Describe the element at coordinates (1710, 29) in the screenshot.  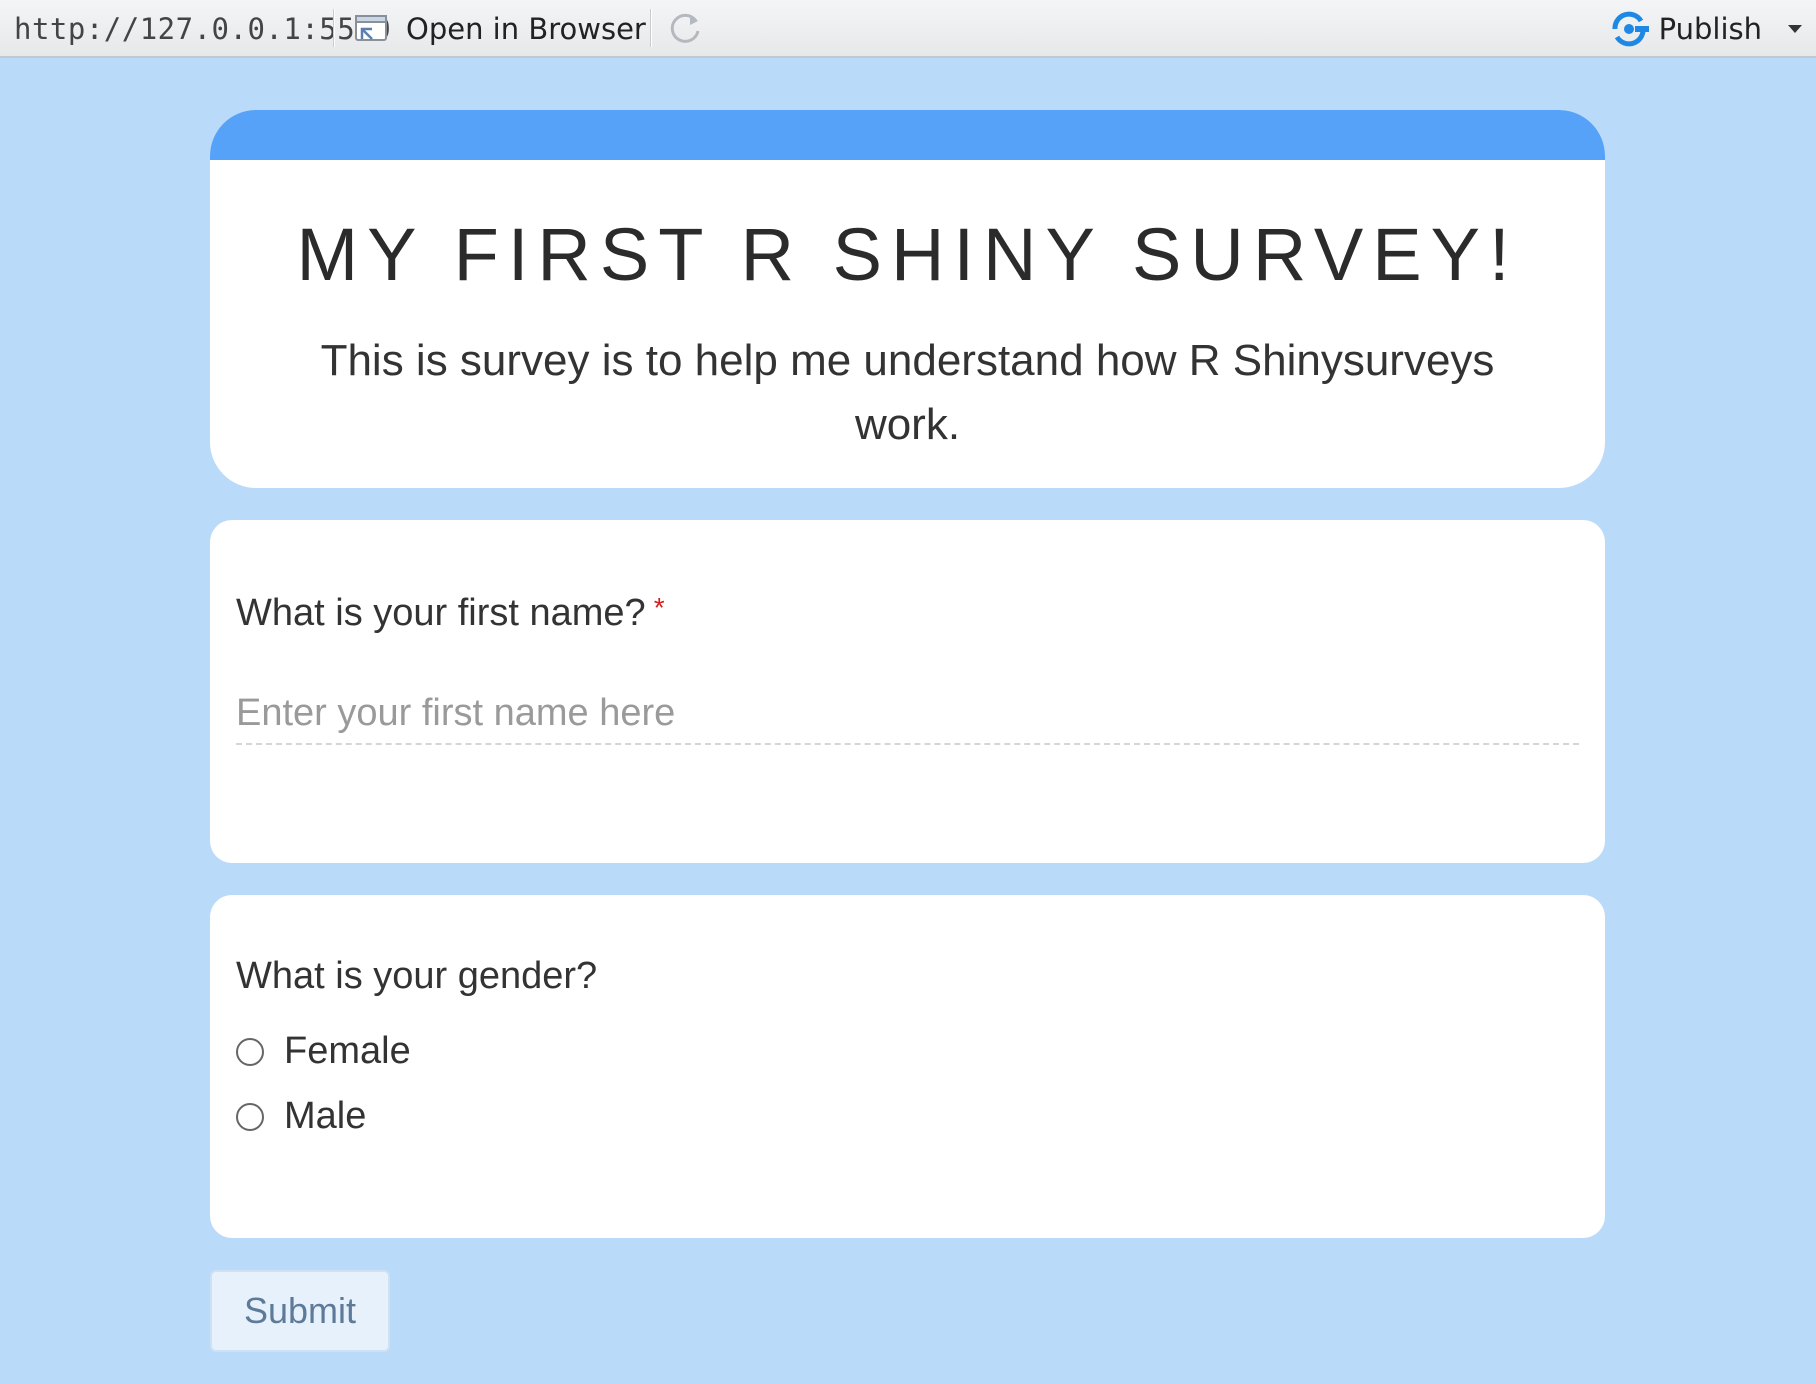
I see `publish-label: Publish` at that location.